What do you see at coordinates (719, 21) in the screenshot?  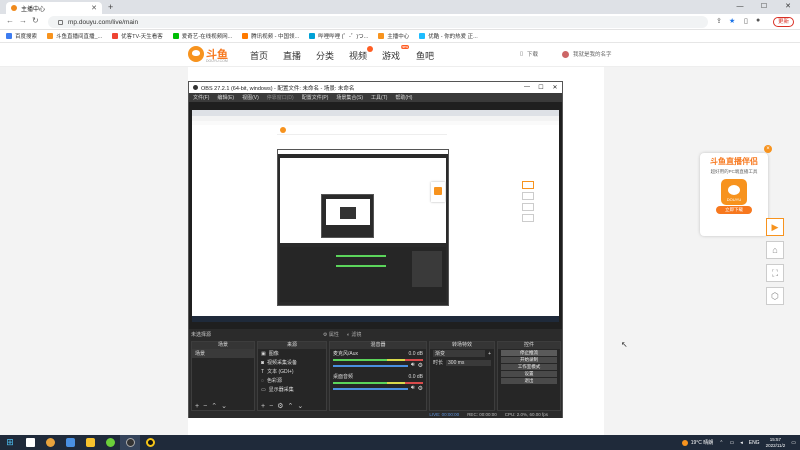 I see `share-icon: ⇪` at bounding box center [719, 21].